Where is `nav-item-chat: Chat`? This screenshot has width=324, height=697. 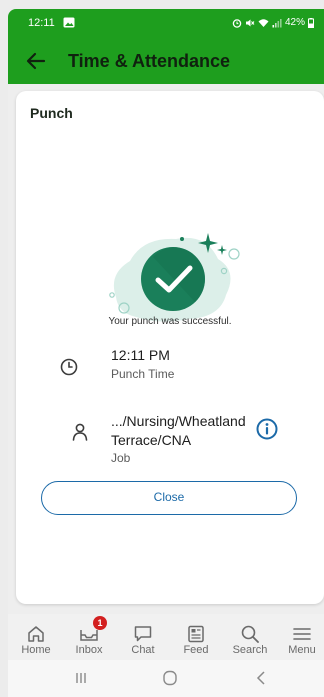
nav-item-chat: Chat is located at coordinates (143, 637).